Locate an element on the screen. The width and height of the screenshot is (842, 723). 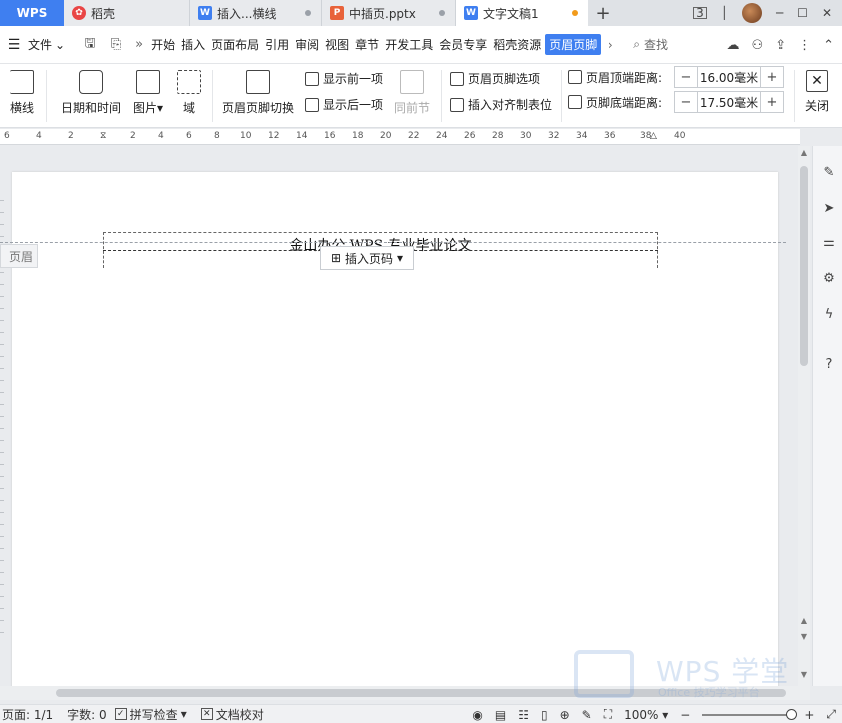
tab-daoke: ✿ 稻壳 is located at coordinates (127, 13).